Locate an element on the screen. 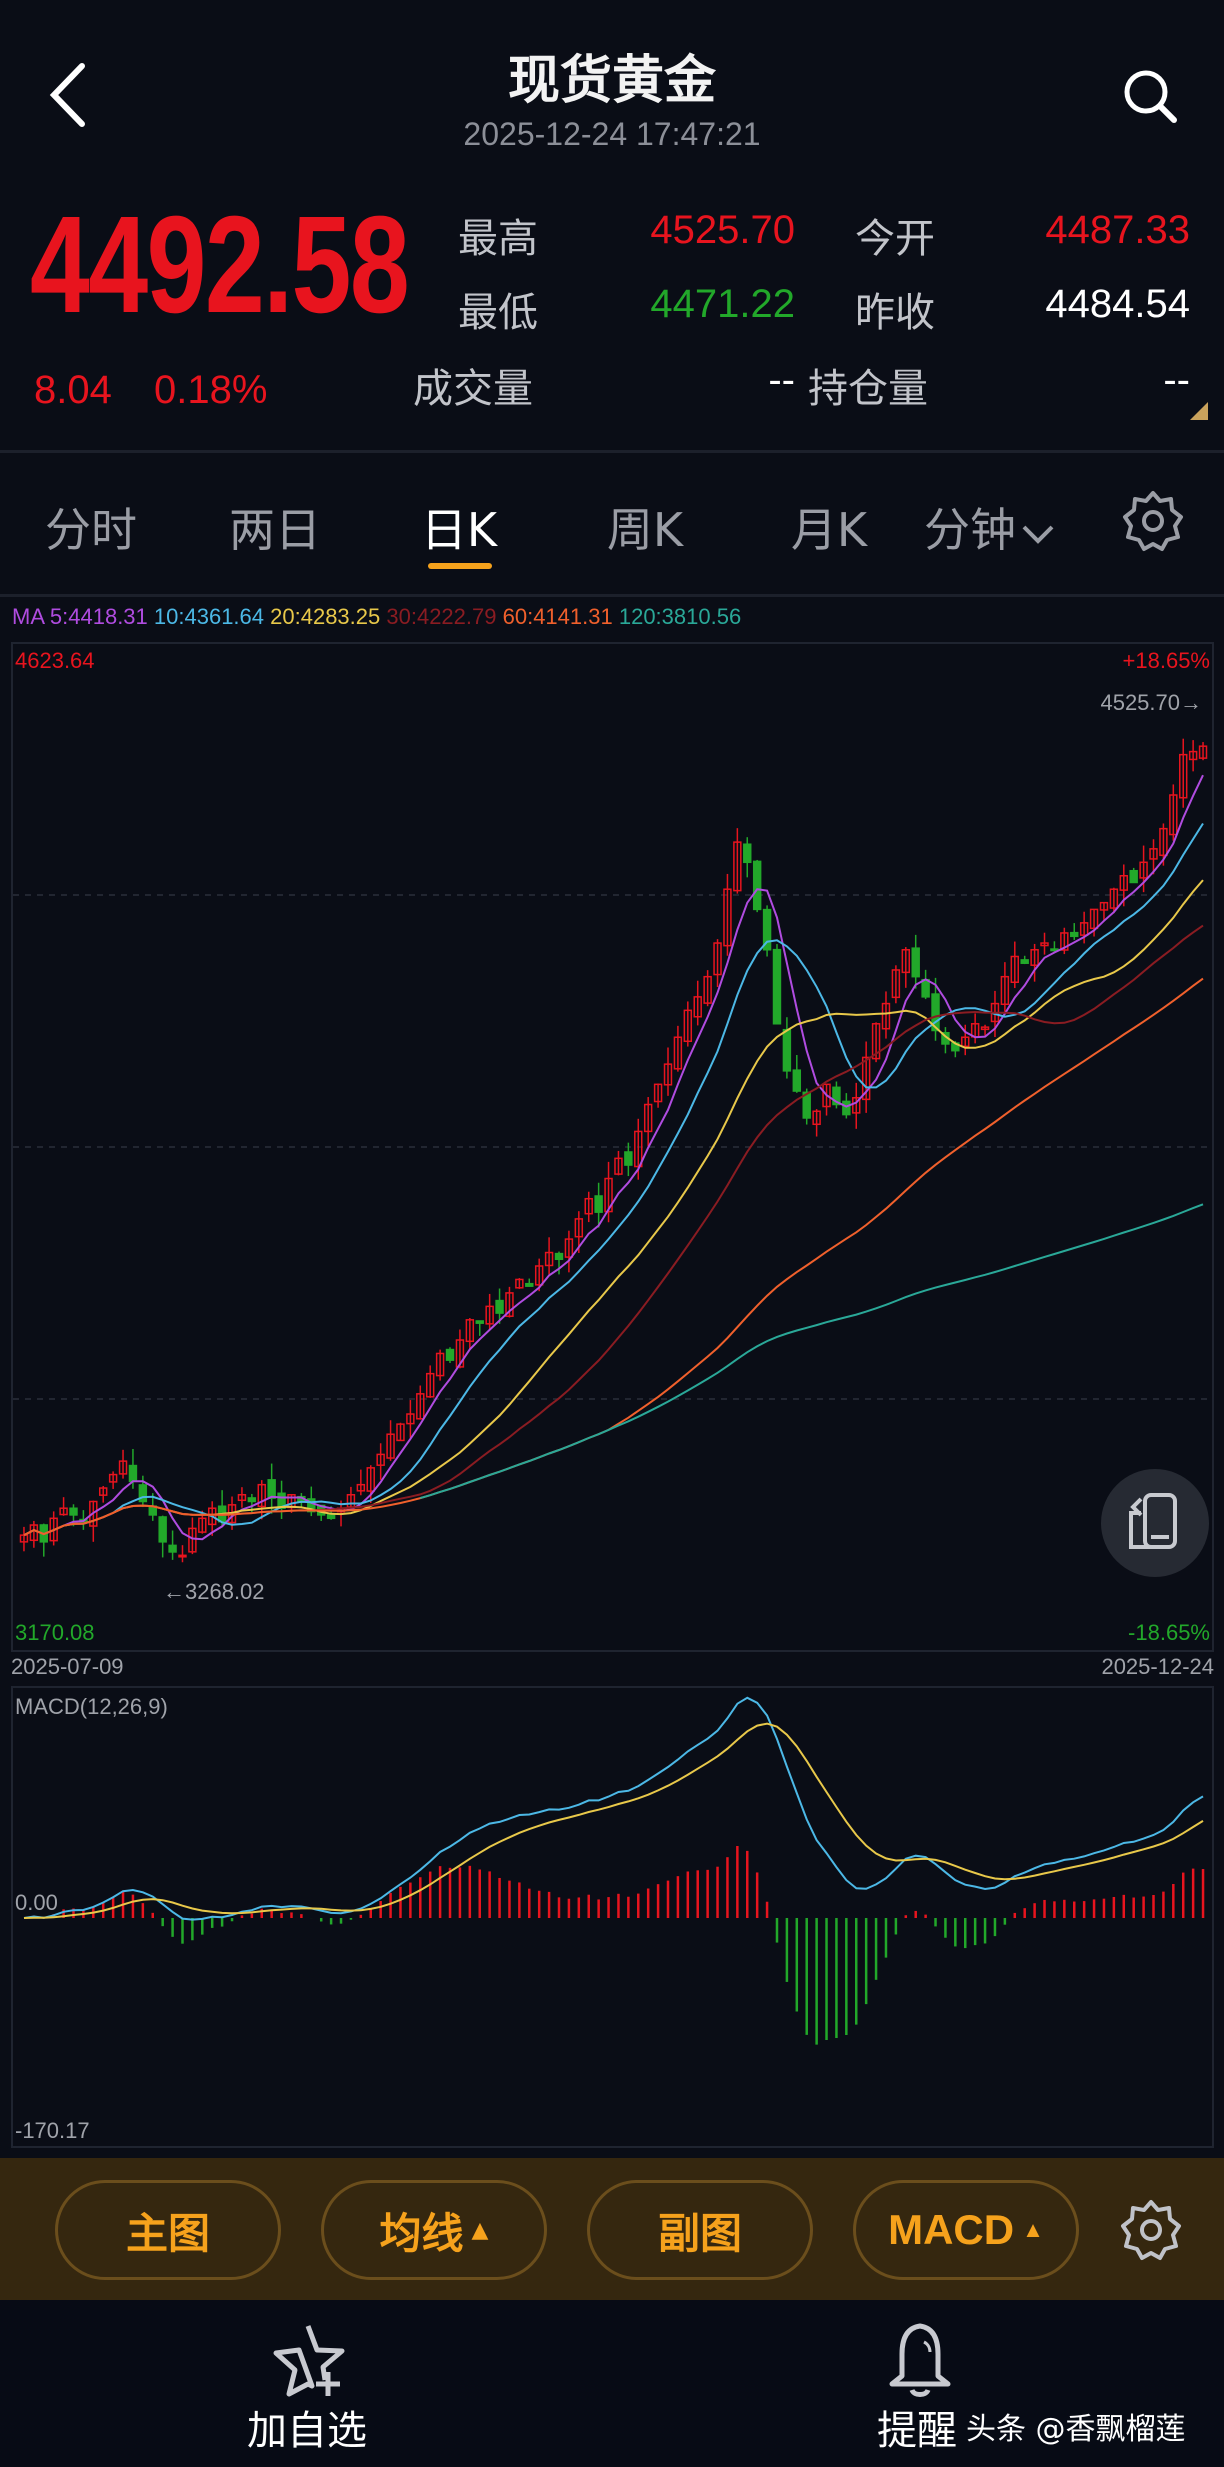 The image size is (1224, 2467). alert-label: 提醒 is located at coordinates (917, 2431).